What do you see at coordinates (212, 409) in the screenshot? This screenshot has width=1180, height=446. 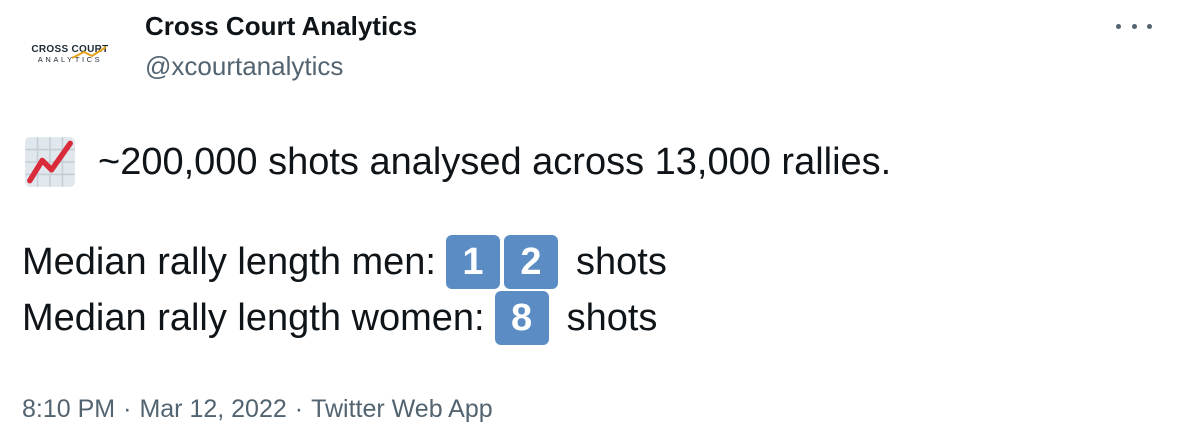 I see `tweet-date: Mar 12, 2022` at bounding box center [212, 409].